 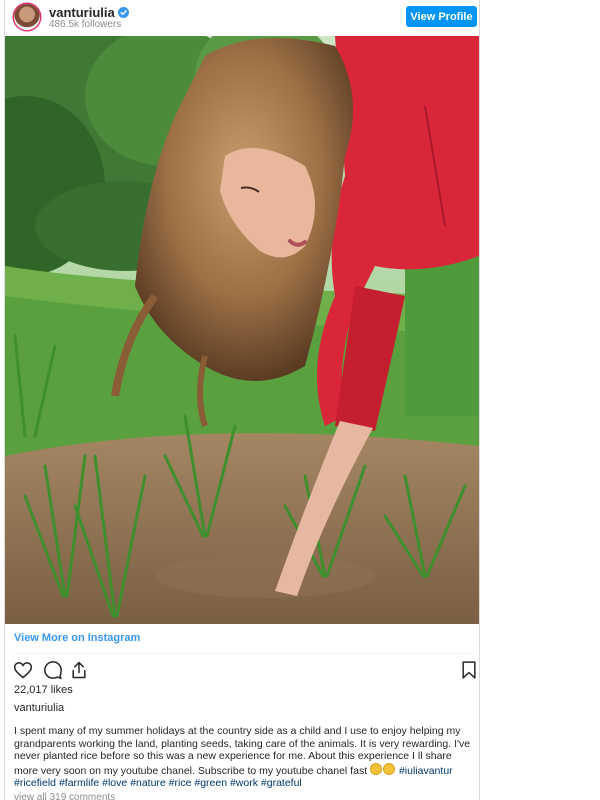 I want to click on caption-username: vanturiulia, so click(x=39, y=708).